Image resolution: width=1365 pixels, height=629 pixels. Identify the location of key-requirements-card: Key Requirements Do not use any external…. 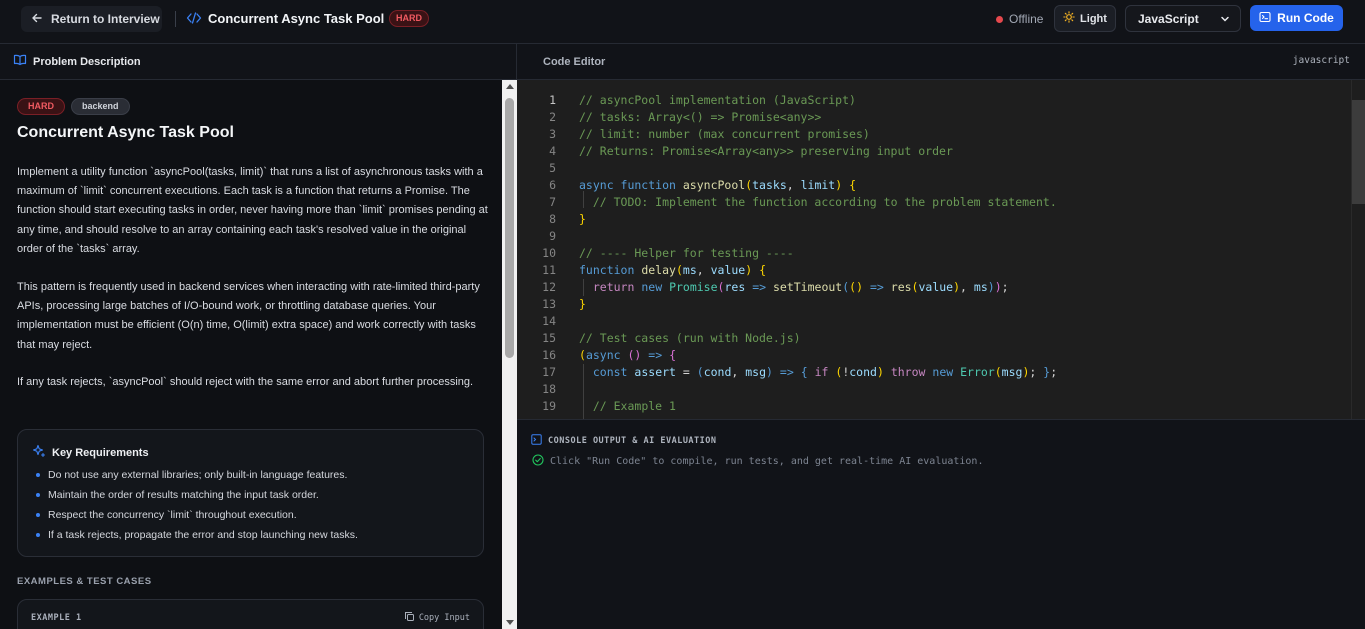
(250, 493).